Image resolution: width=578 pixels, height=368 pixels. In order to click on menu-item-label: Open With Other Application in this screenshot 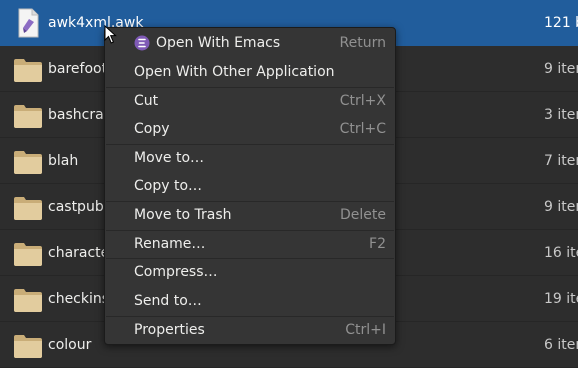, I will do `click(234, 72)`.